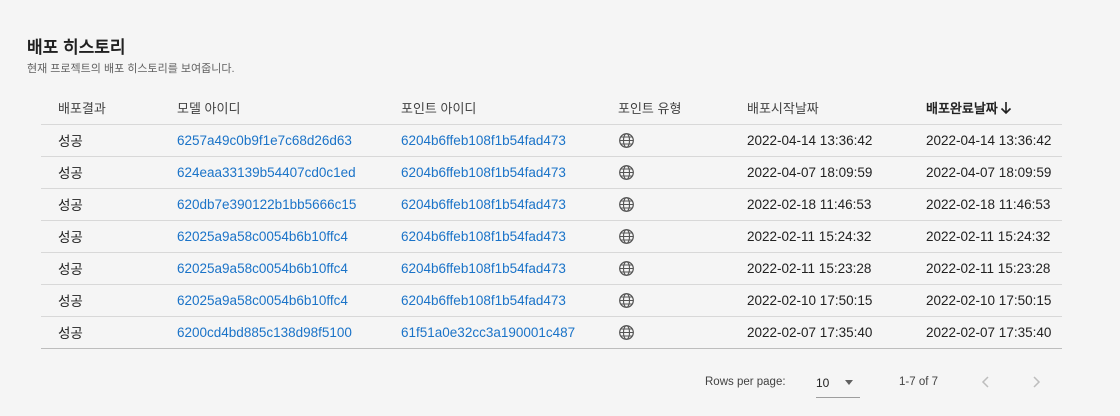 The image size is (1120, 416). Describe the element at coordinates (836, 332) in the screenshot. I see `cell-start-date: 2022-02-07 17:35:40` at that location.